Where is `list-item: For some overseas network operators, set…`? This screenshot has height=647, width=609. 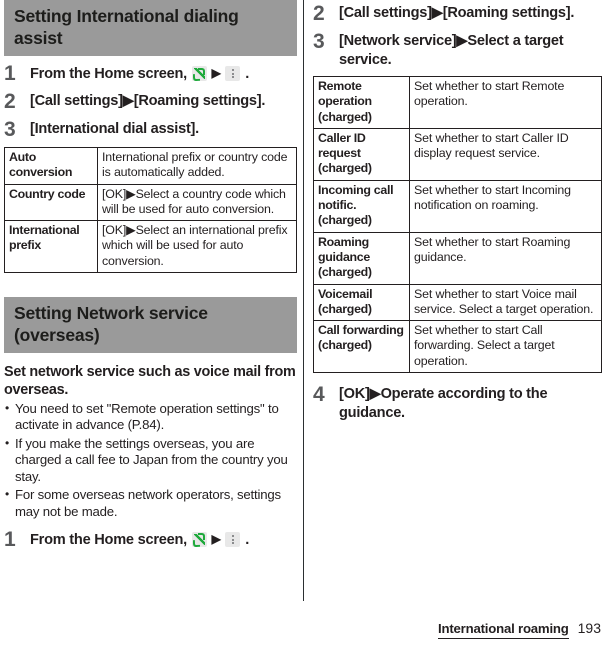 list-item: For some overseas network operators, set… is located at coordinates (150, 503).